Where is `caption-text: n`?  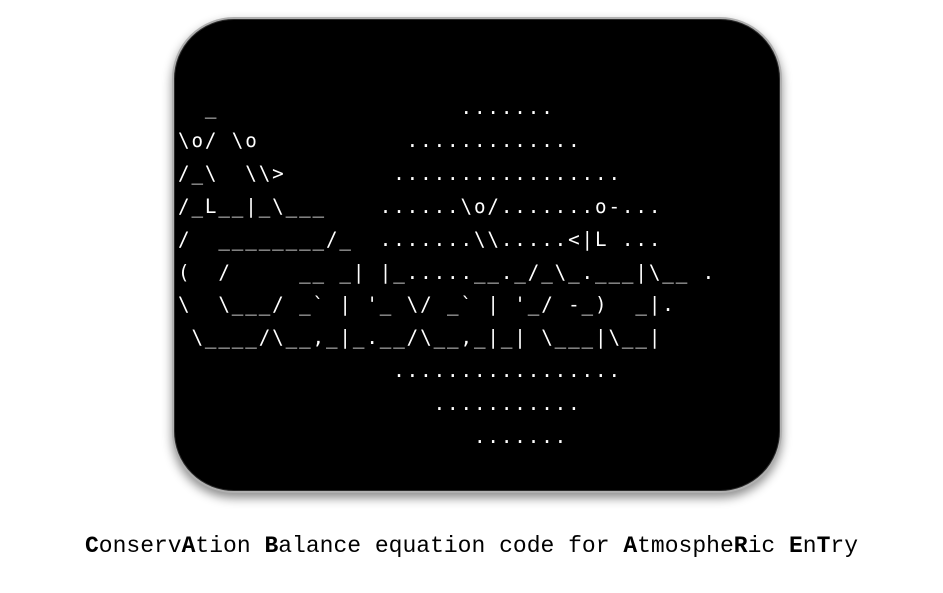
caption-text: n is located at coordinates (809, 546).